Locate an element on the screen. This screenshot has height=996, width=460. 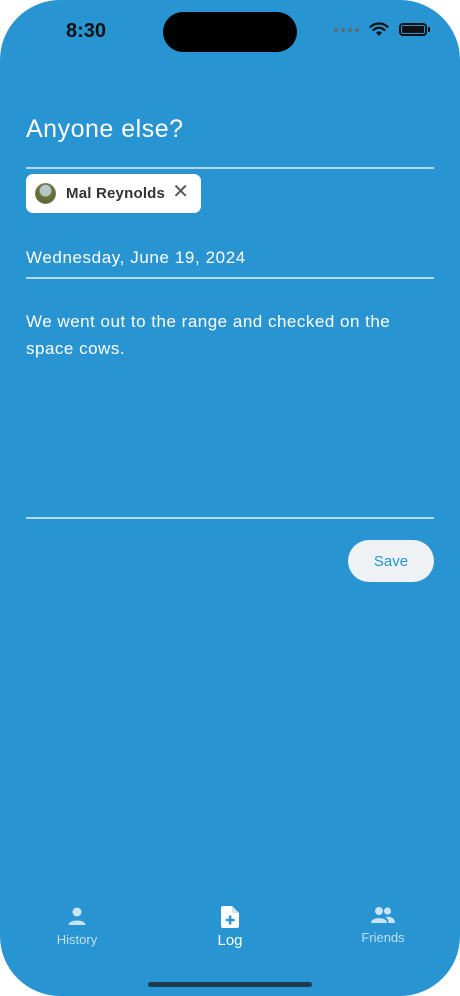
save-button: Save is located at coordinates (391, 561).